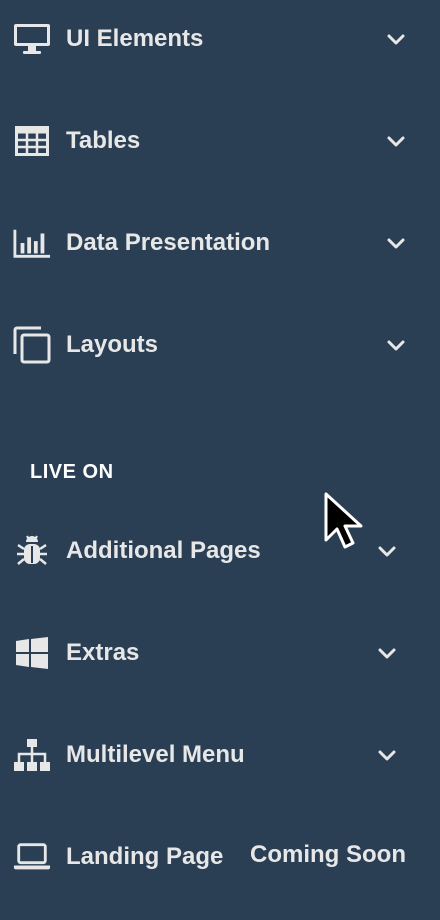 This screenshot has width=440, height=920. What do you see at coordinates (103, 140) in the screenshot?
I see `sidebar-item-label: Tables` at bounding box center [103, 140].